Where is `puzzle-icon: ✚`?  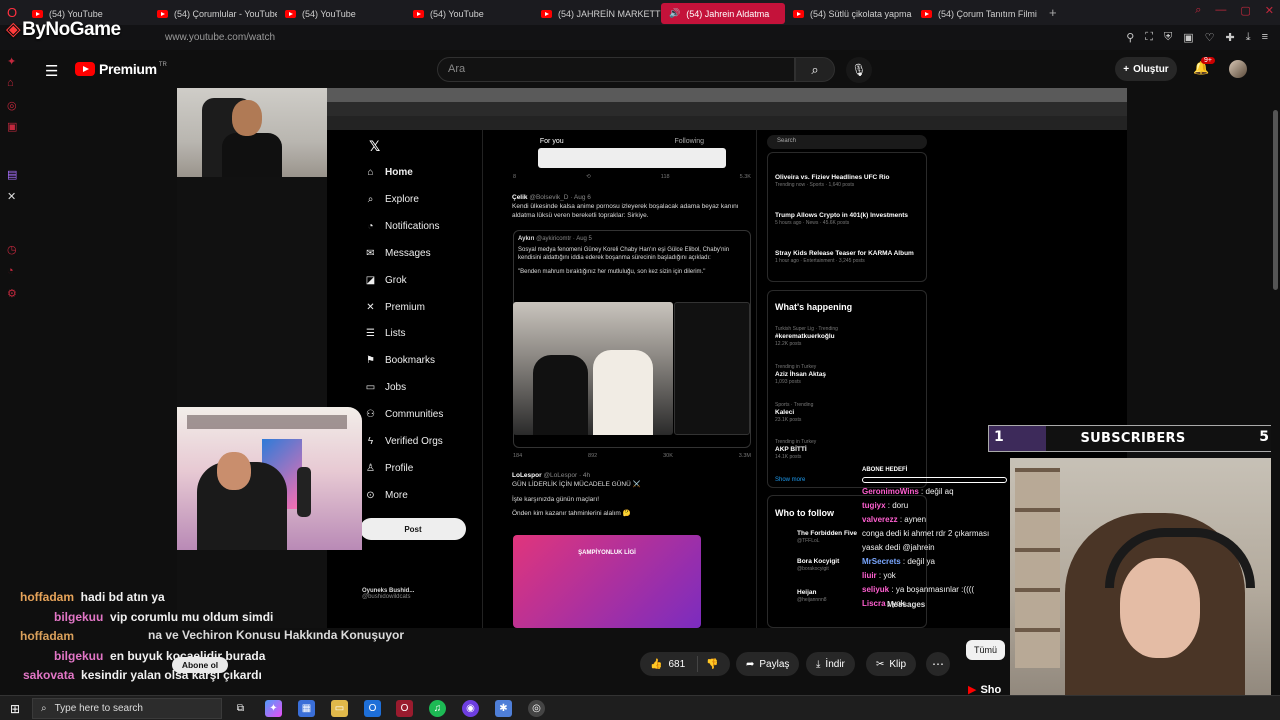
puzzle-icon: ✚ is located at coordinates (1229, 37).